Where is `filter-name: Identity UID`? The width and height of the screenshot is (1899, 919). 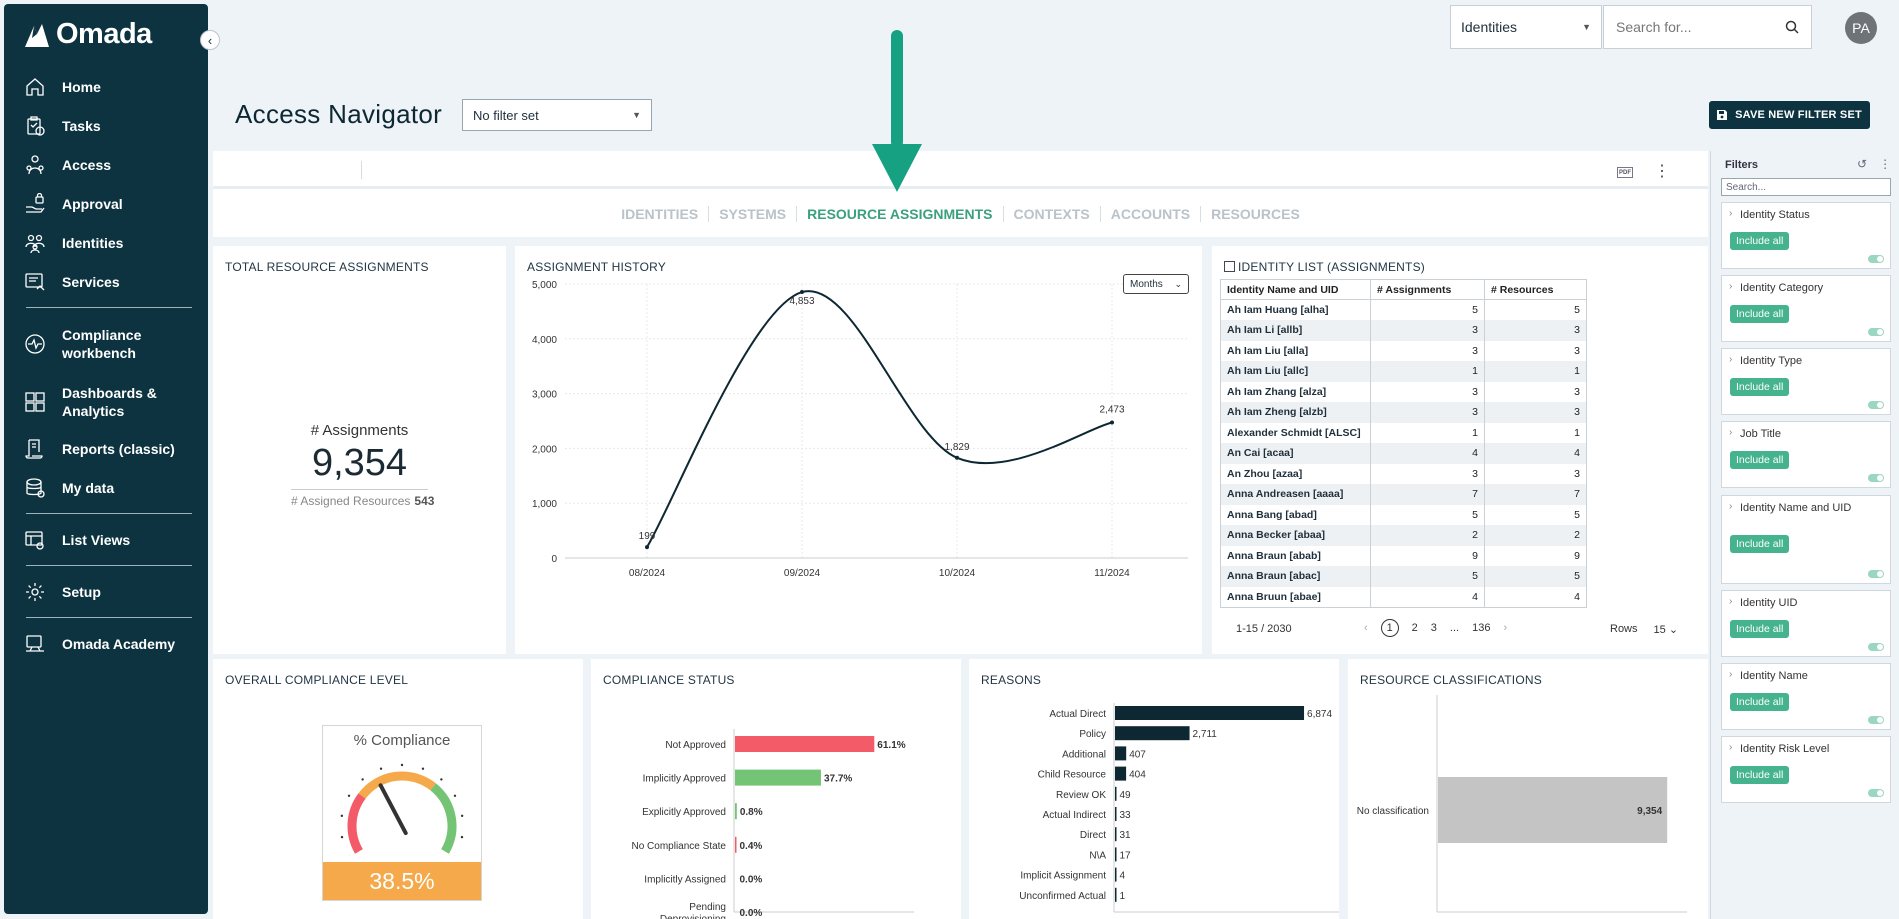
filter-name: Identity UID is located at coordinates (1800, 603).